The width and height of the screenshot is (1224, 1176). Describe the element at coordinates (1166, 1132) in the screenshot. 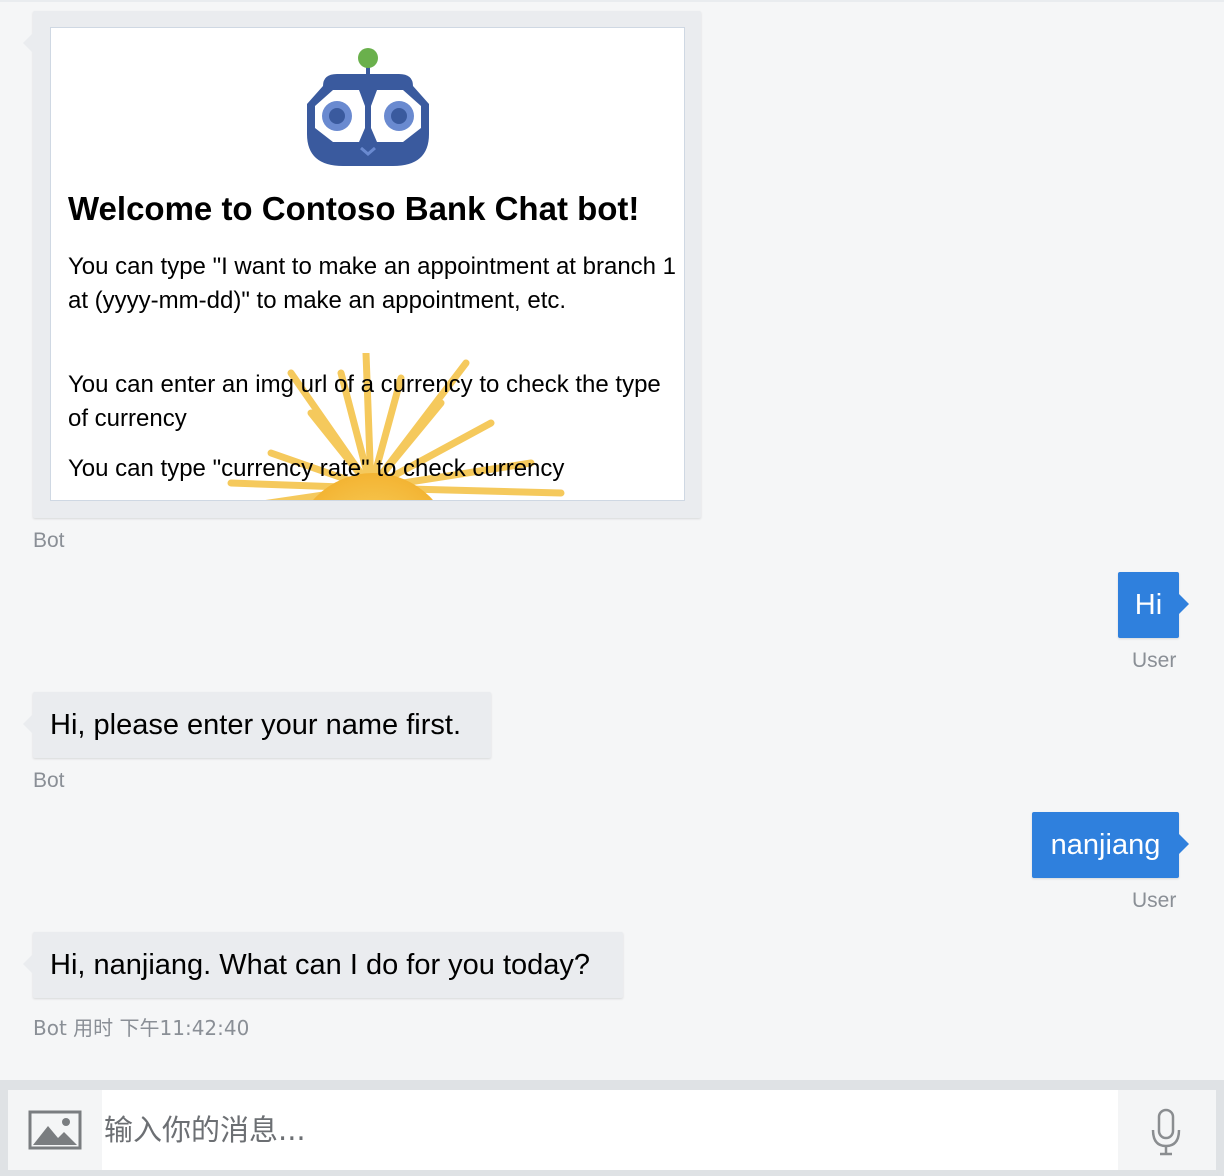

I see `microphone-icon` at that location.